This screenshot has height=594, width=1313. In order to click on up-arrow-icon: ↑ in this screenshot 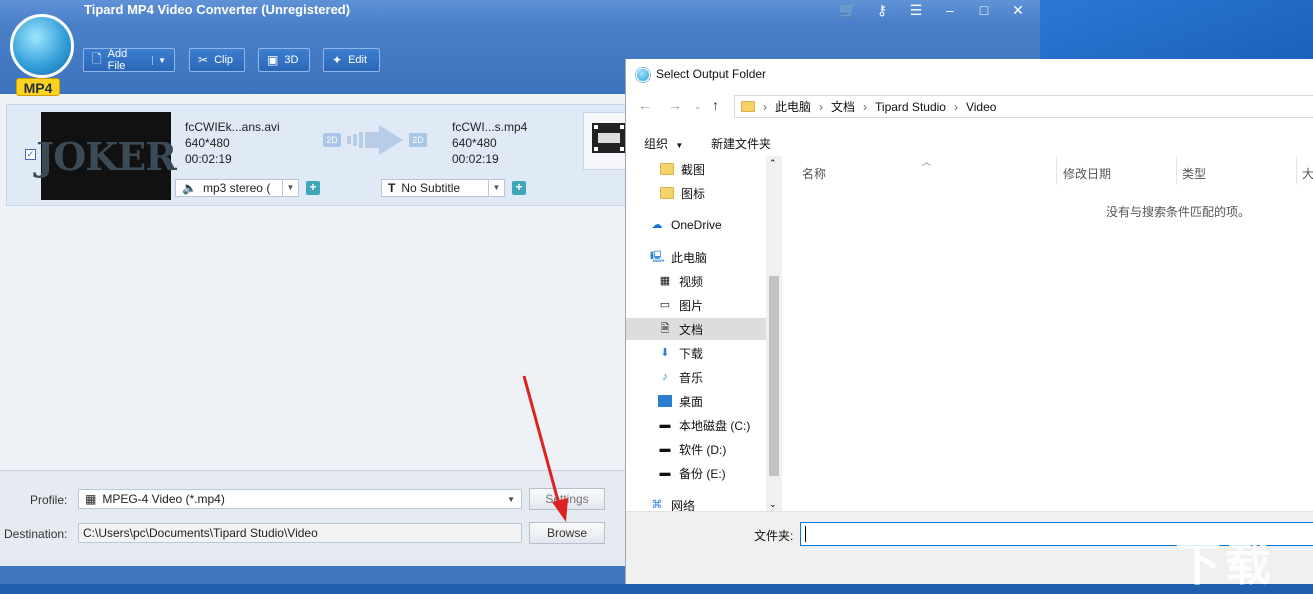, I will do `click(715, 105)`.